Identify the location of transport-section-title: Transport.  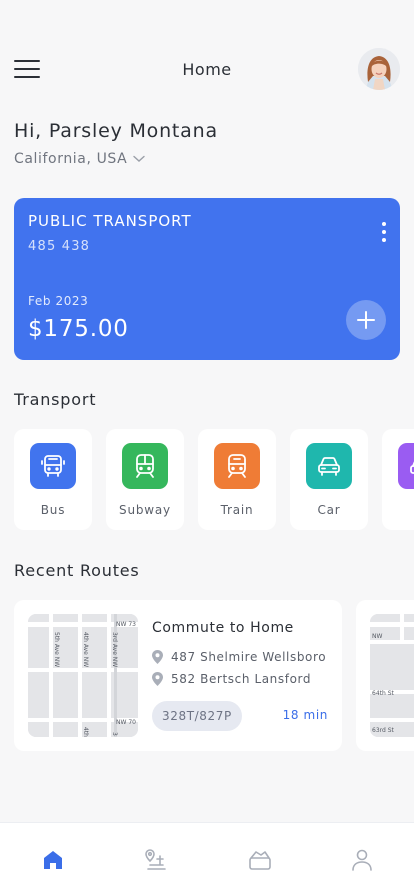
(55, 399).